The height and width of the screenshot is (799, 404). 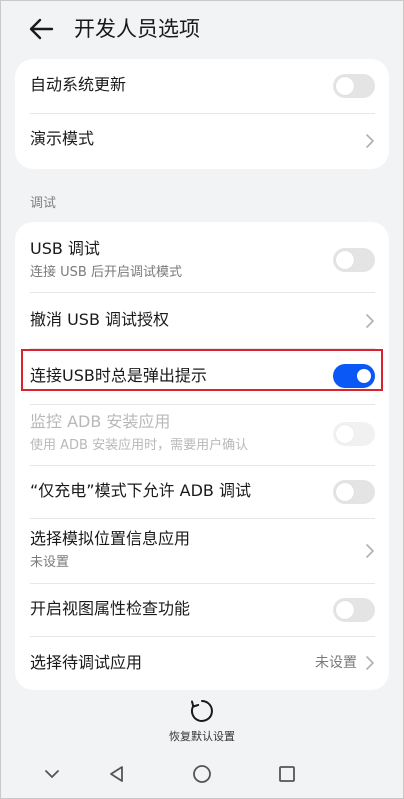 I want to click on back-arrow-icon, so click(x=41, y=29).